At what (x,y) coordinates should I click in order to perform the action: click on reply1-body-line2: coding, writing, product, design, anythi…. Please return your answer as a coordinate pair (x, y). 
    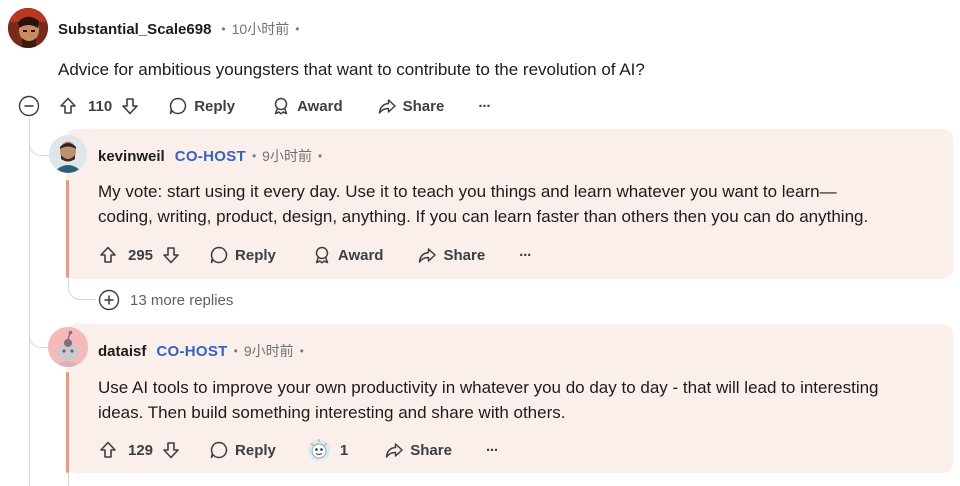
    Looking at the image, I should click on (483, 216).